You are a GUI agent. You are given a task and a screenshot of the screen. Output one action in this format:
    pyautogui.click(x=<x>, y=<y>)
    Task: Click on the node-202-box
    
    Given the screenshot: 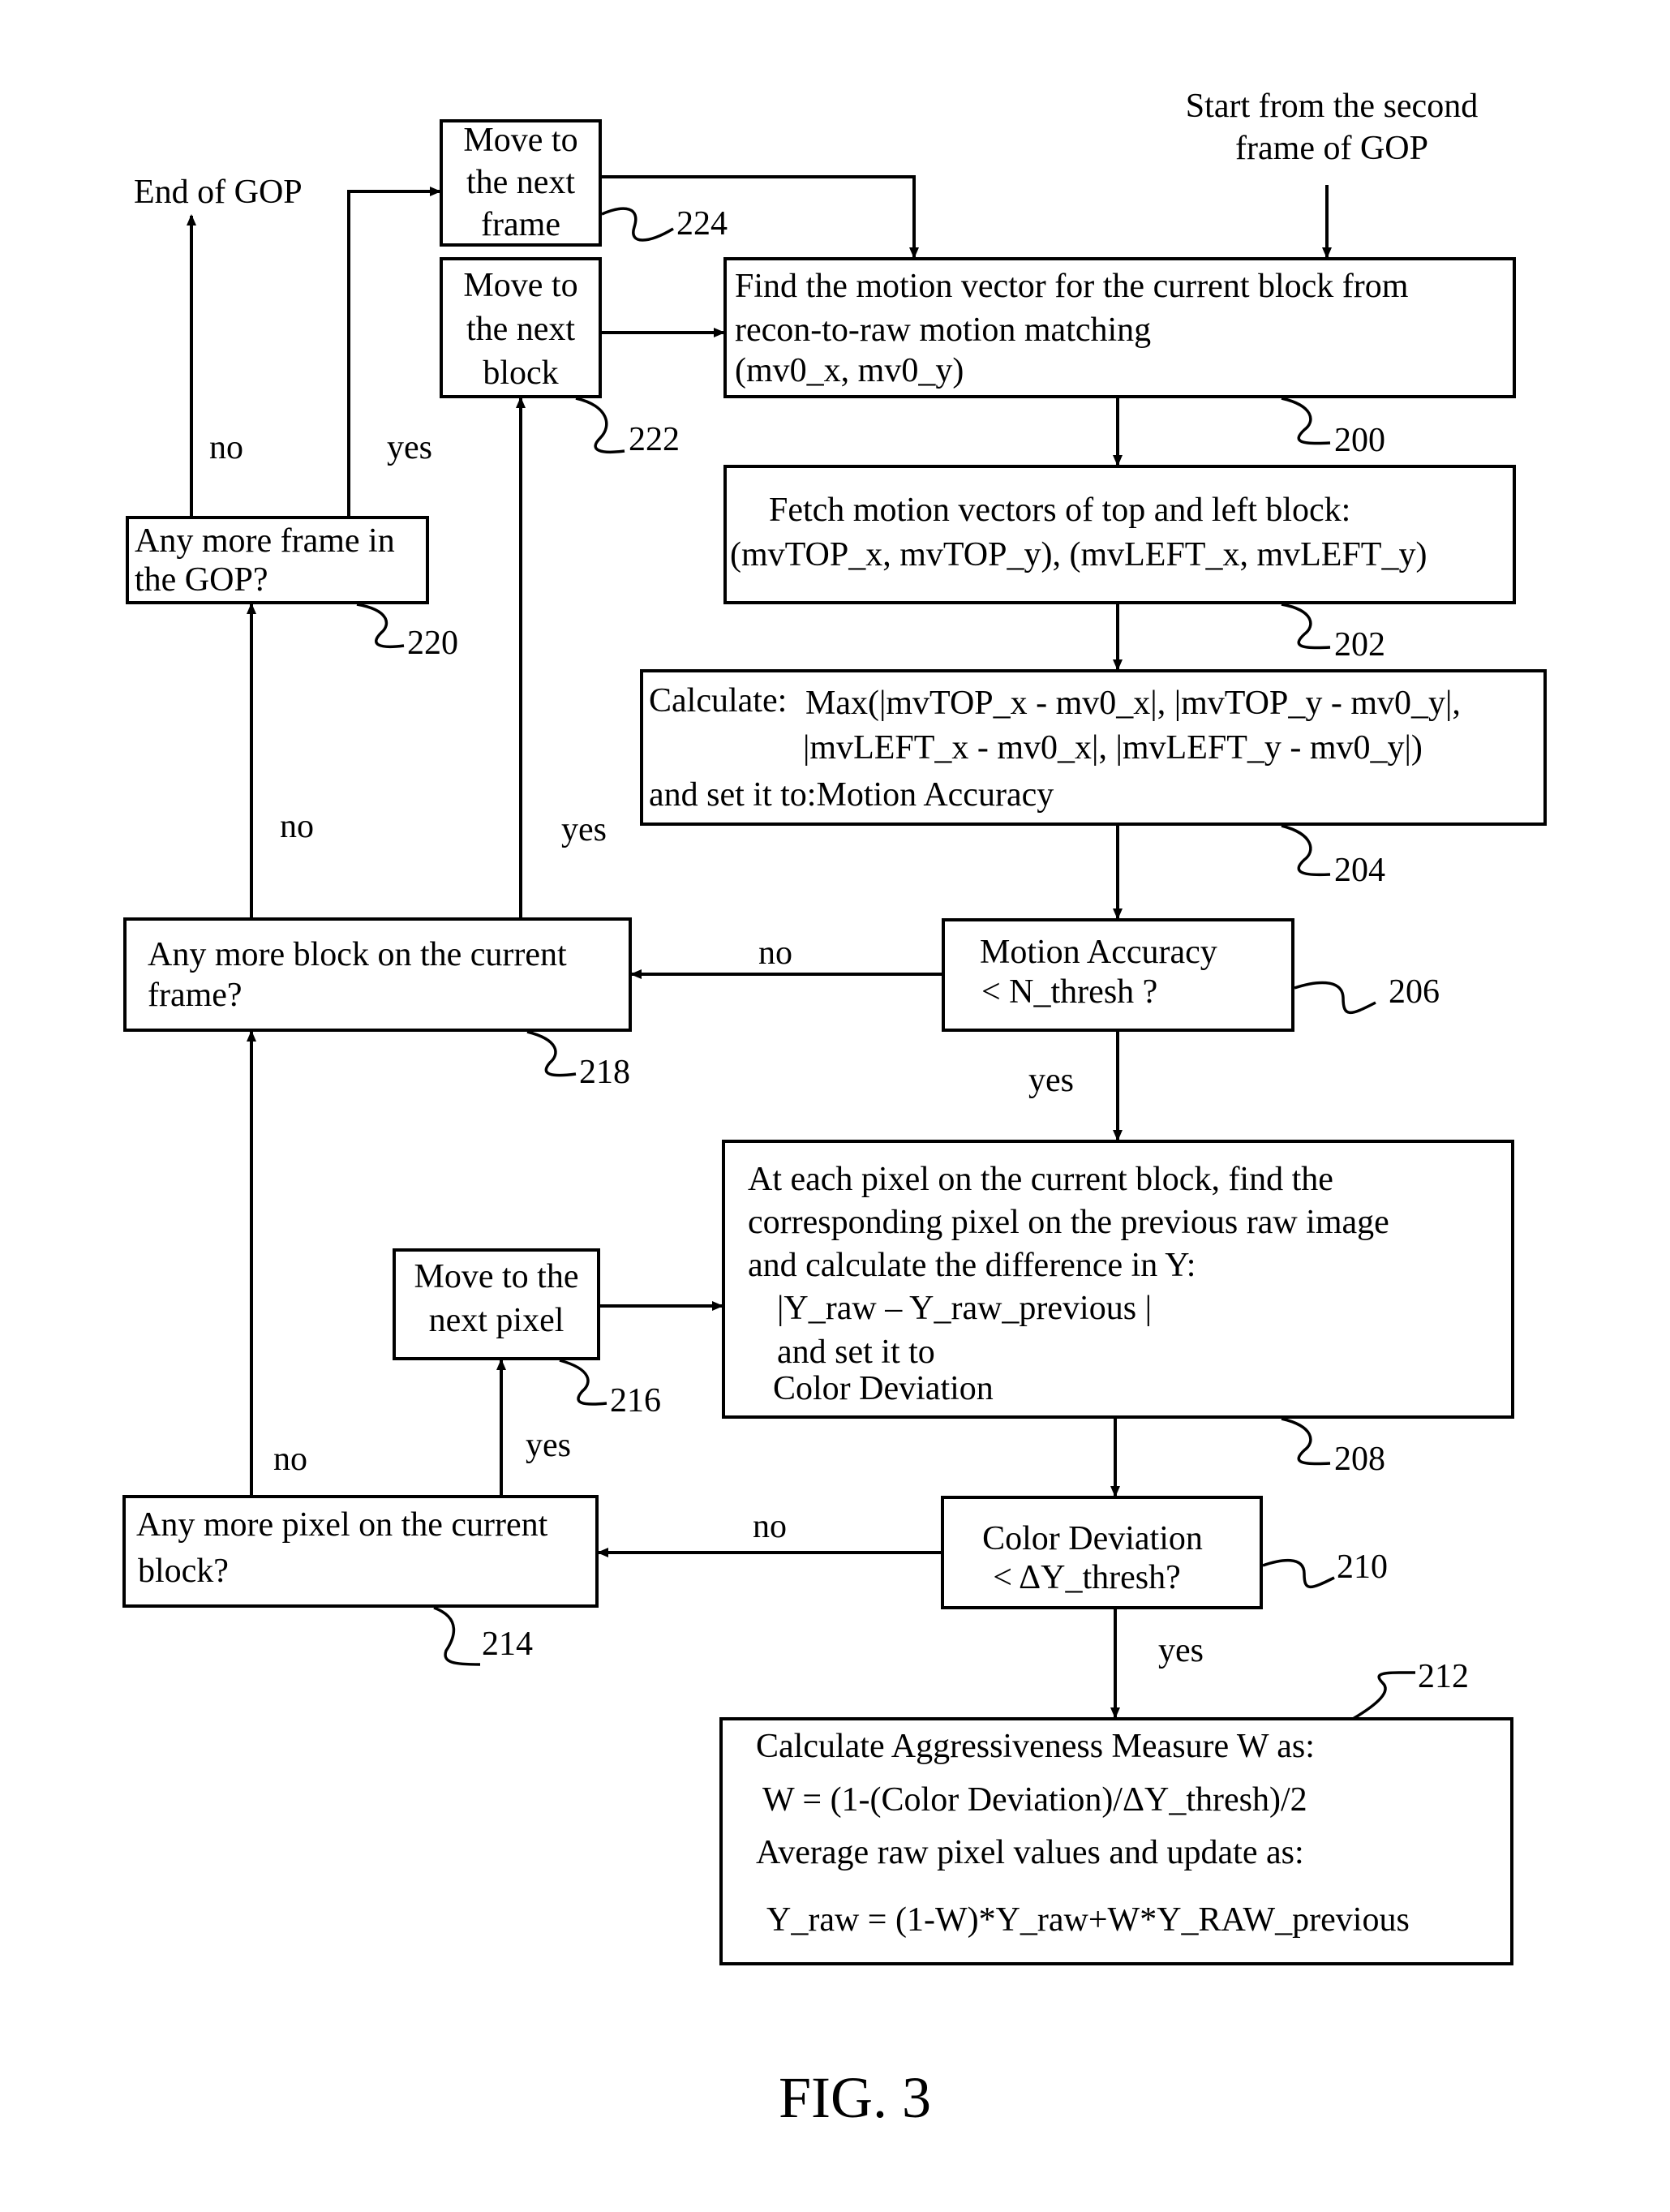 What is the action you would take?
    pyautogui.click(x=1119, y=534)
    